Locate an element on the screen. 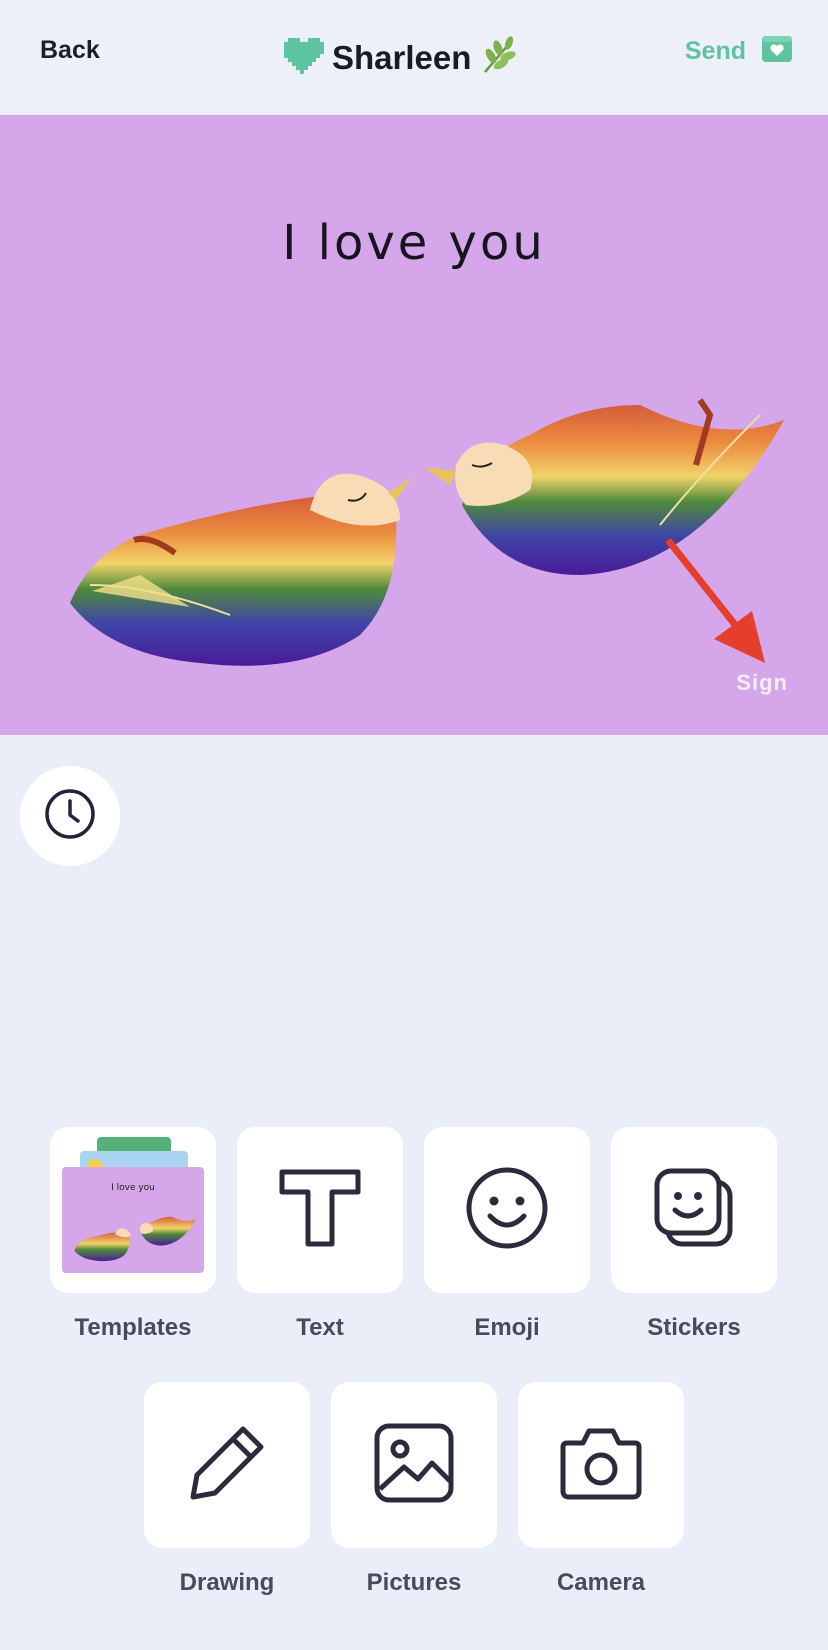 The width and height of the screenshot is (828, 1650). drawing-tool is located at coordinates (227, 1465).